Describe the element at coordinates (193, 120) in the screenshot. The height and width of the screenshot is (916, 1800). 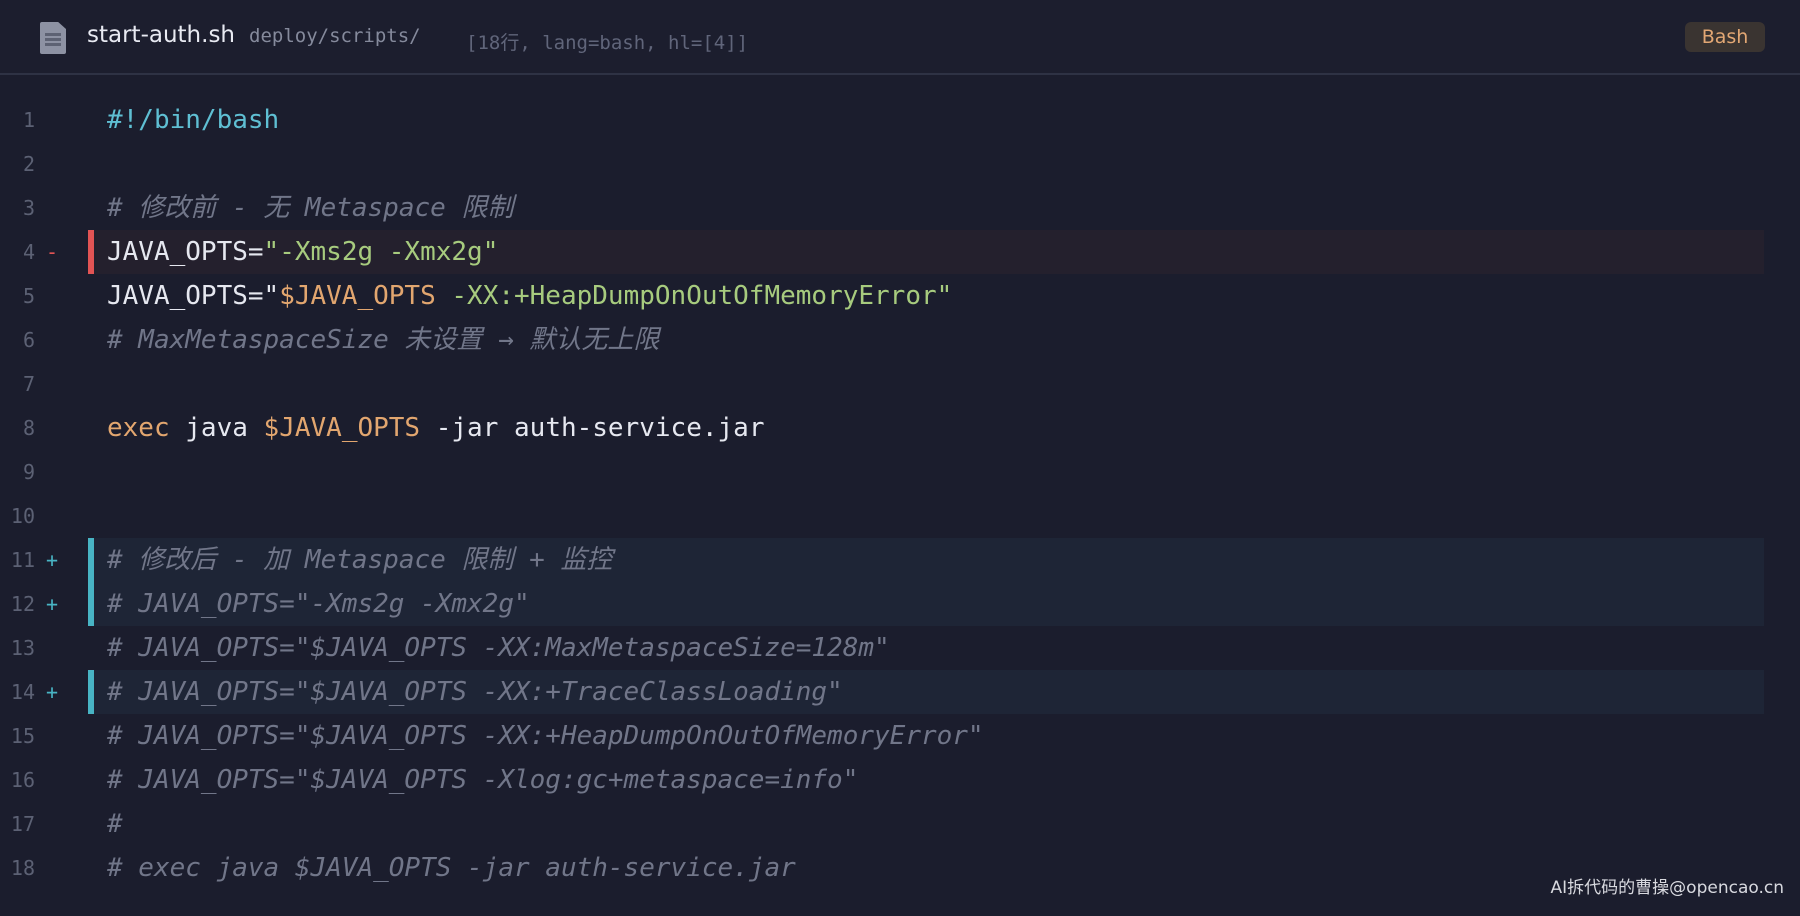
I see `line-text: #!/bin/bash` at that location.